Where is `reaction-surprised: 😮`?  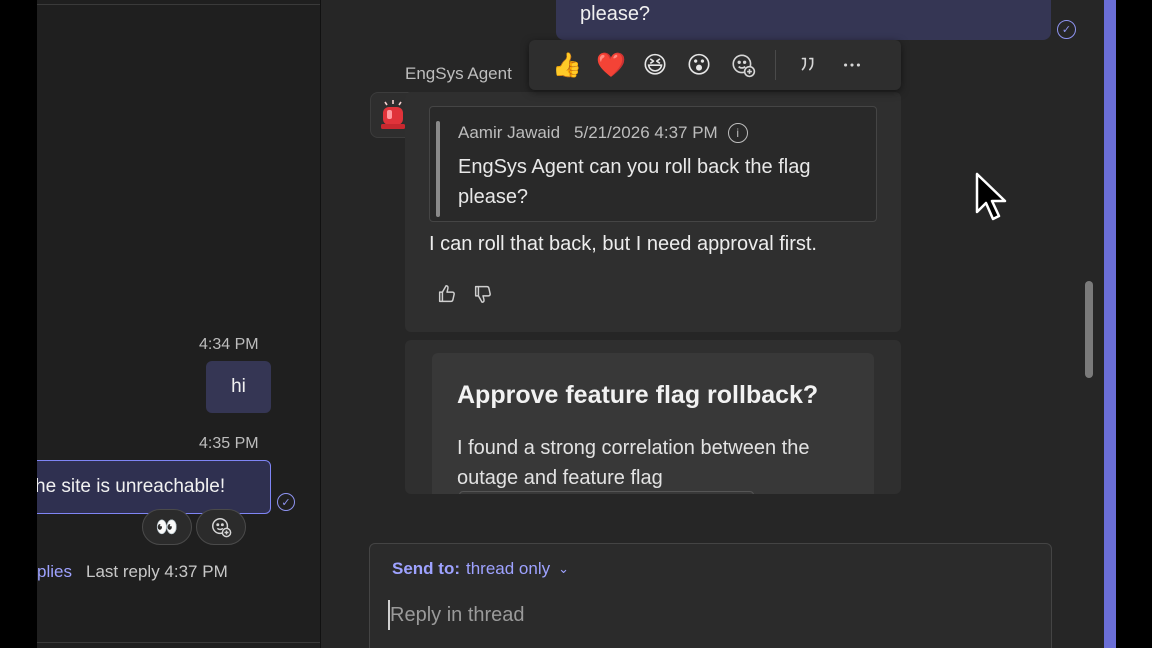 reaction-surprised: 😮 is located at coordinates (699, 65).